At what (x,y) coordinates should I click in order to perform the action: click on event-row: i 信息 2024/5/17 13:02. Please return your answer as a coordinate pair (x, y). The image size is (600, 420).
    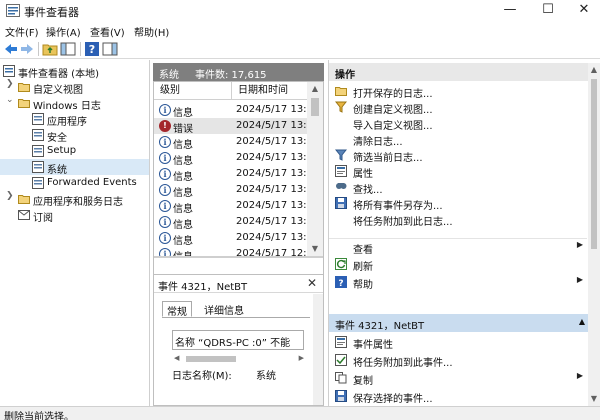
    Looking at the image, I should click on (236, 238).